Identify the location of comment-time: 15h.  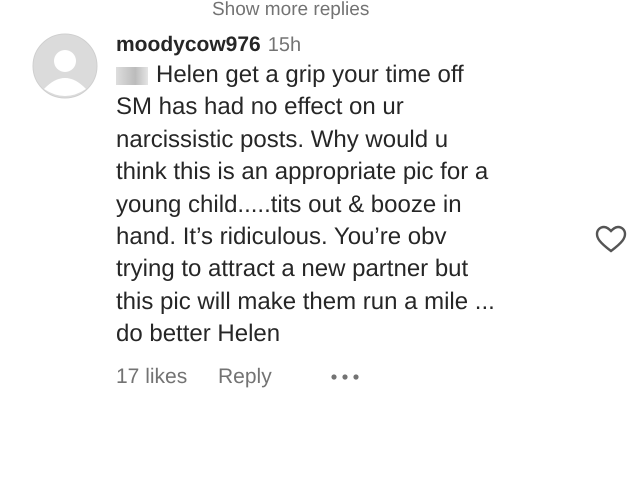
(285, 45).